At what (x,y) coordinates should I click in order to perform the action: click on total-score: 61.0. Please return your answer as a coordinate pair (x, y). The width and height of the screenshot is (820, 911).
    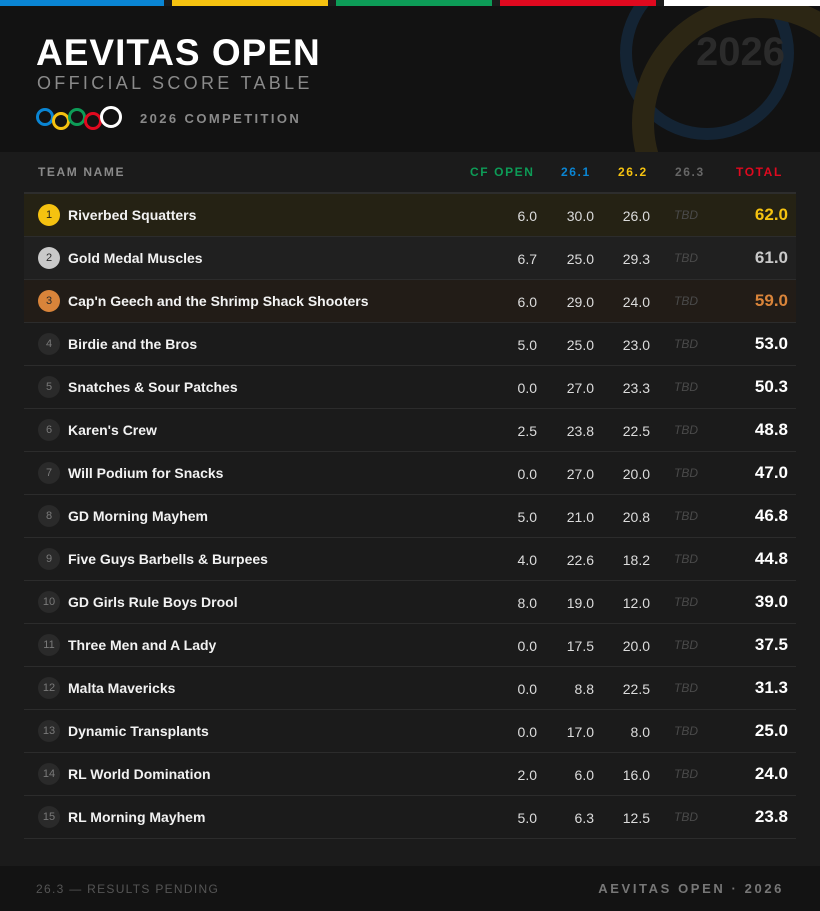
    Looking at the image, I should click on (771, 257).